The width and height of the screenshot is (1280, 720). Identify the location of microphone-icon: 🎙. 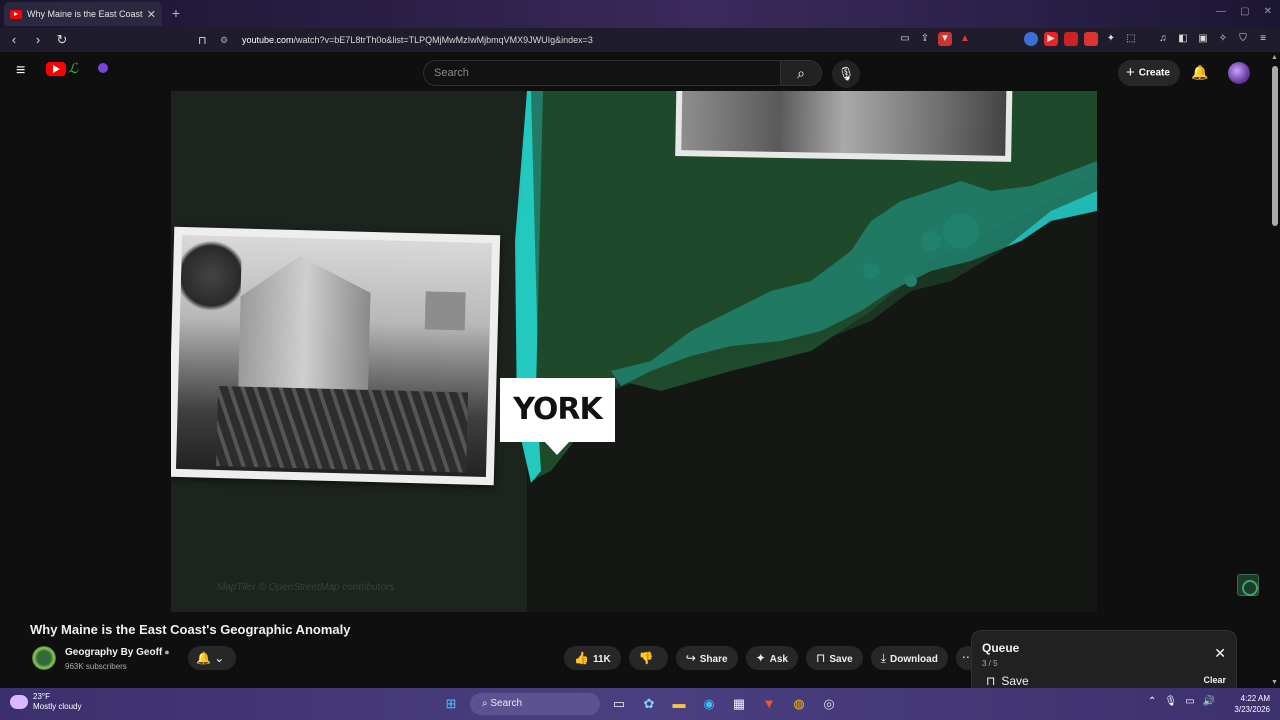
(846, 74).